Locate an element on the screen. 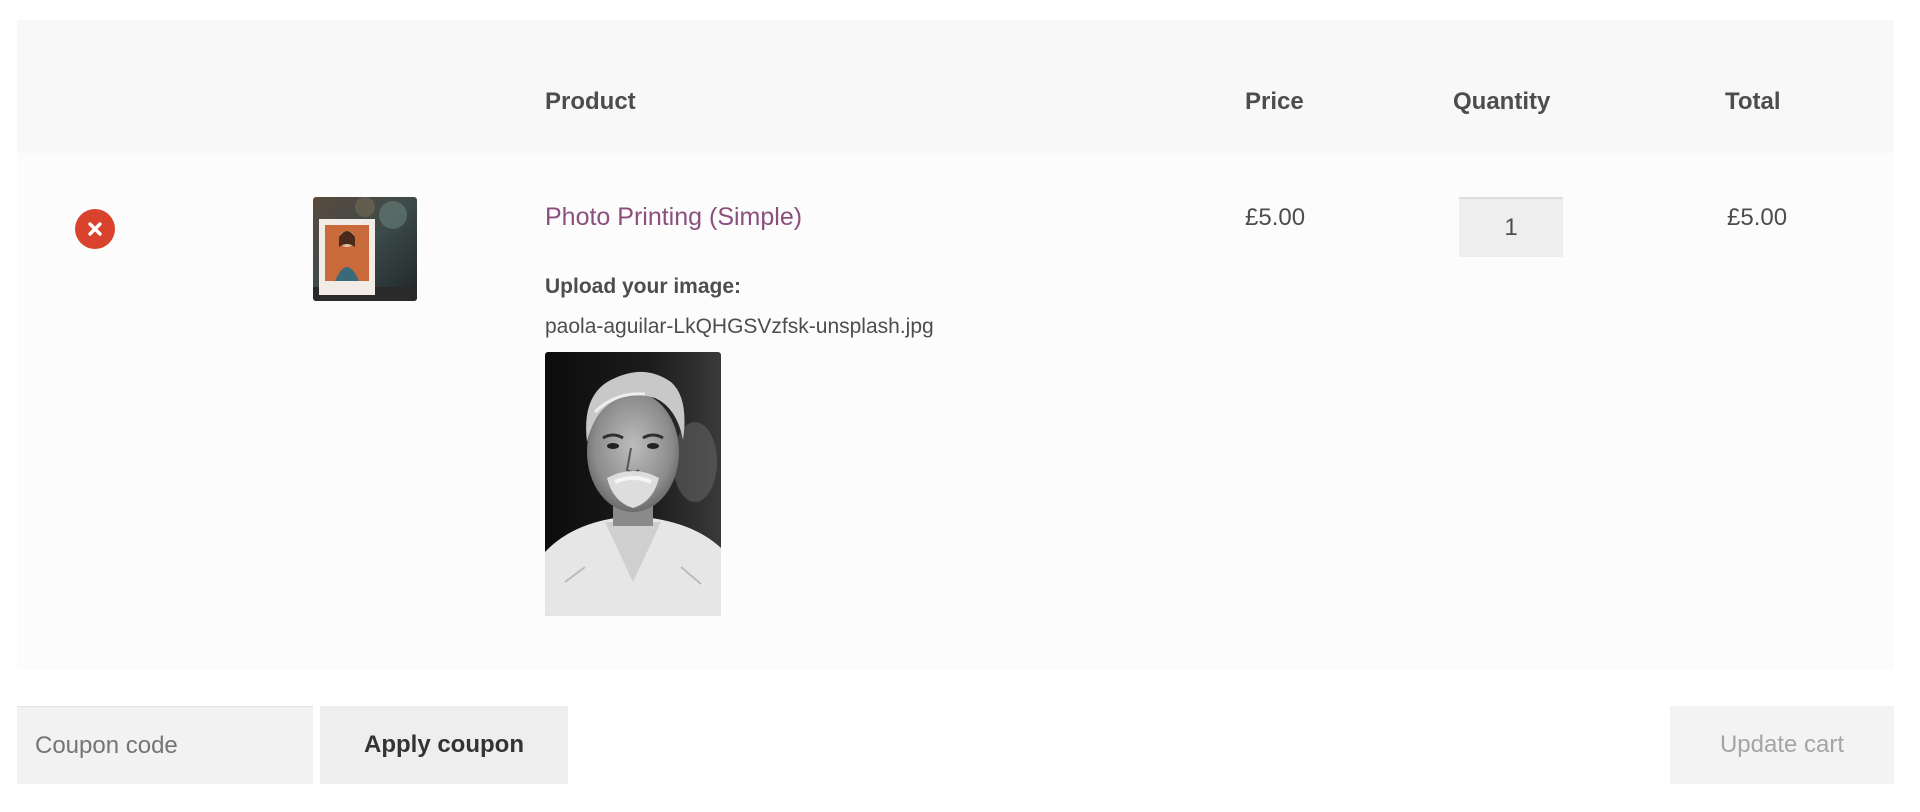  header-product: Product is located at coordinates (590, 101).